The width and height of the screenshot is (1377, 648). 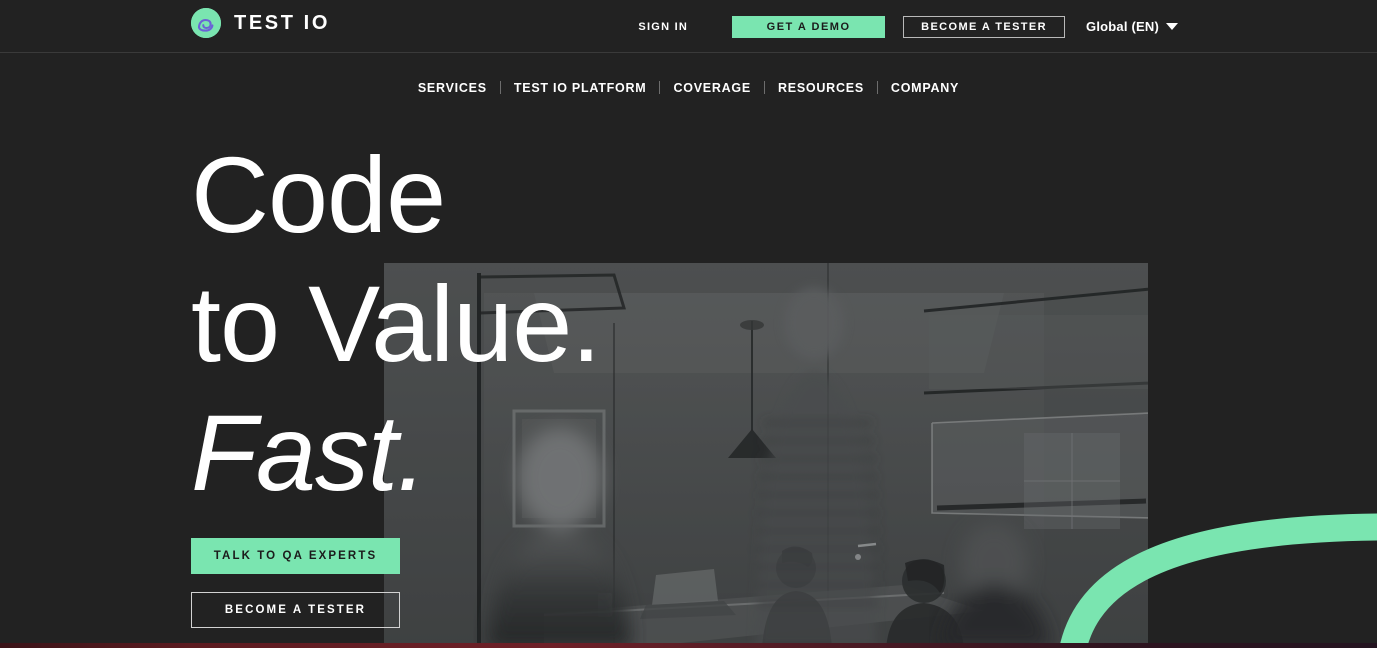 I want to click on test-io-swirl-logo-icon, so click(x=206, y=23).